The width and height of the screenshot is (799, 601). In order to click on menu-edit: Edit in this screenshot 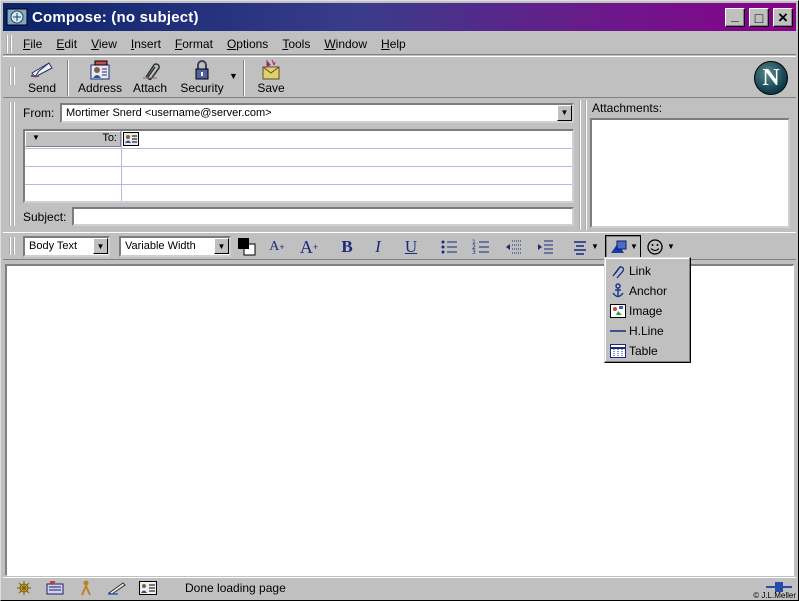, I will do `click(66, 44)`.